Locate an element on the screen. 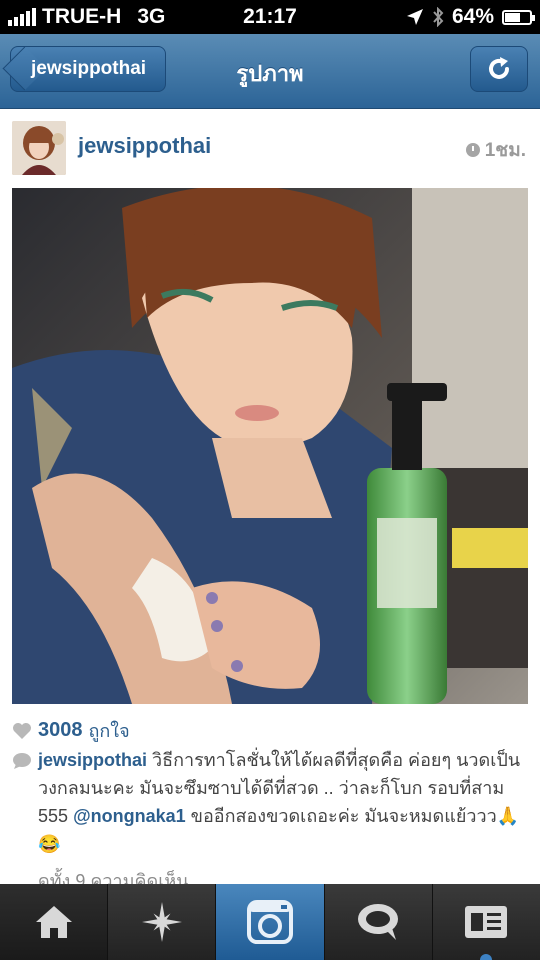  tab-camera is located at coordinates (270, 922).